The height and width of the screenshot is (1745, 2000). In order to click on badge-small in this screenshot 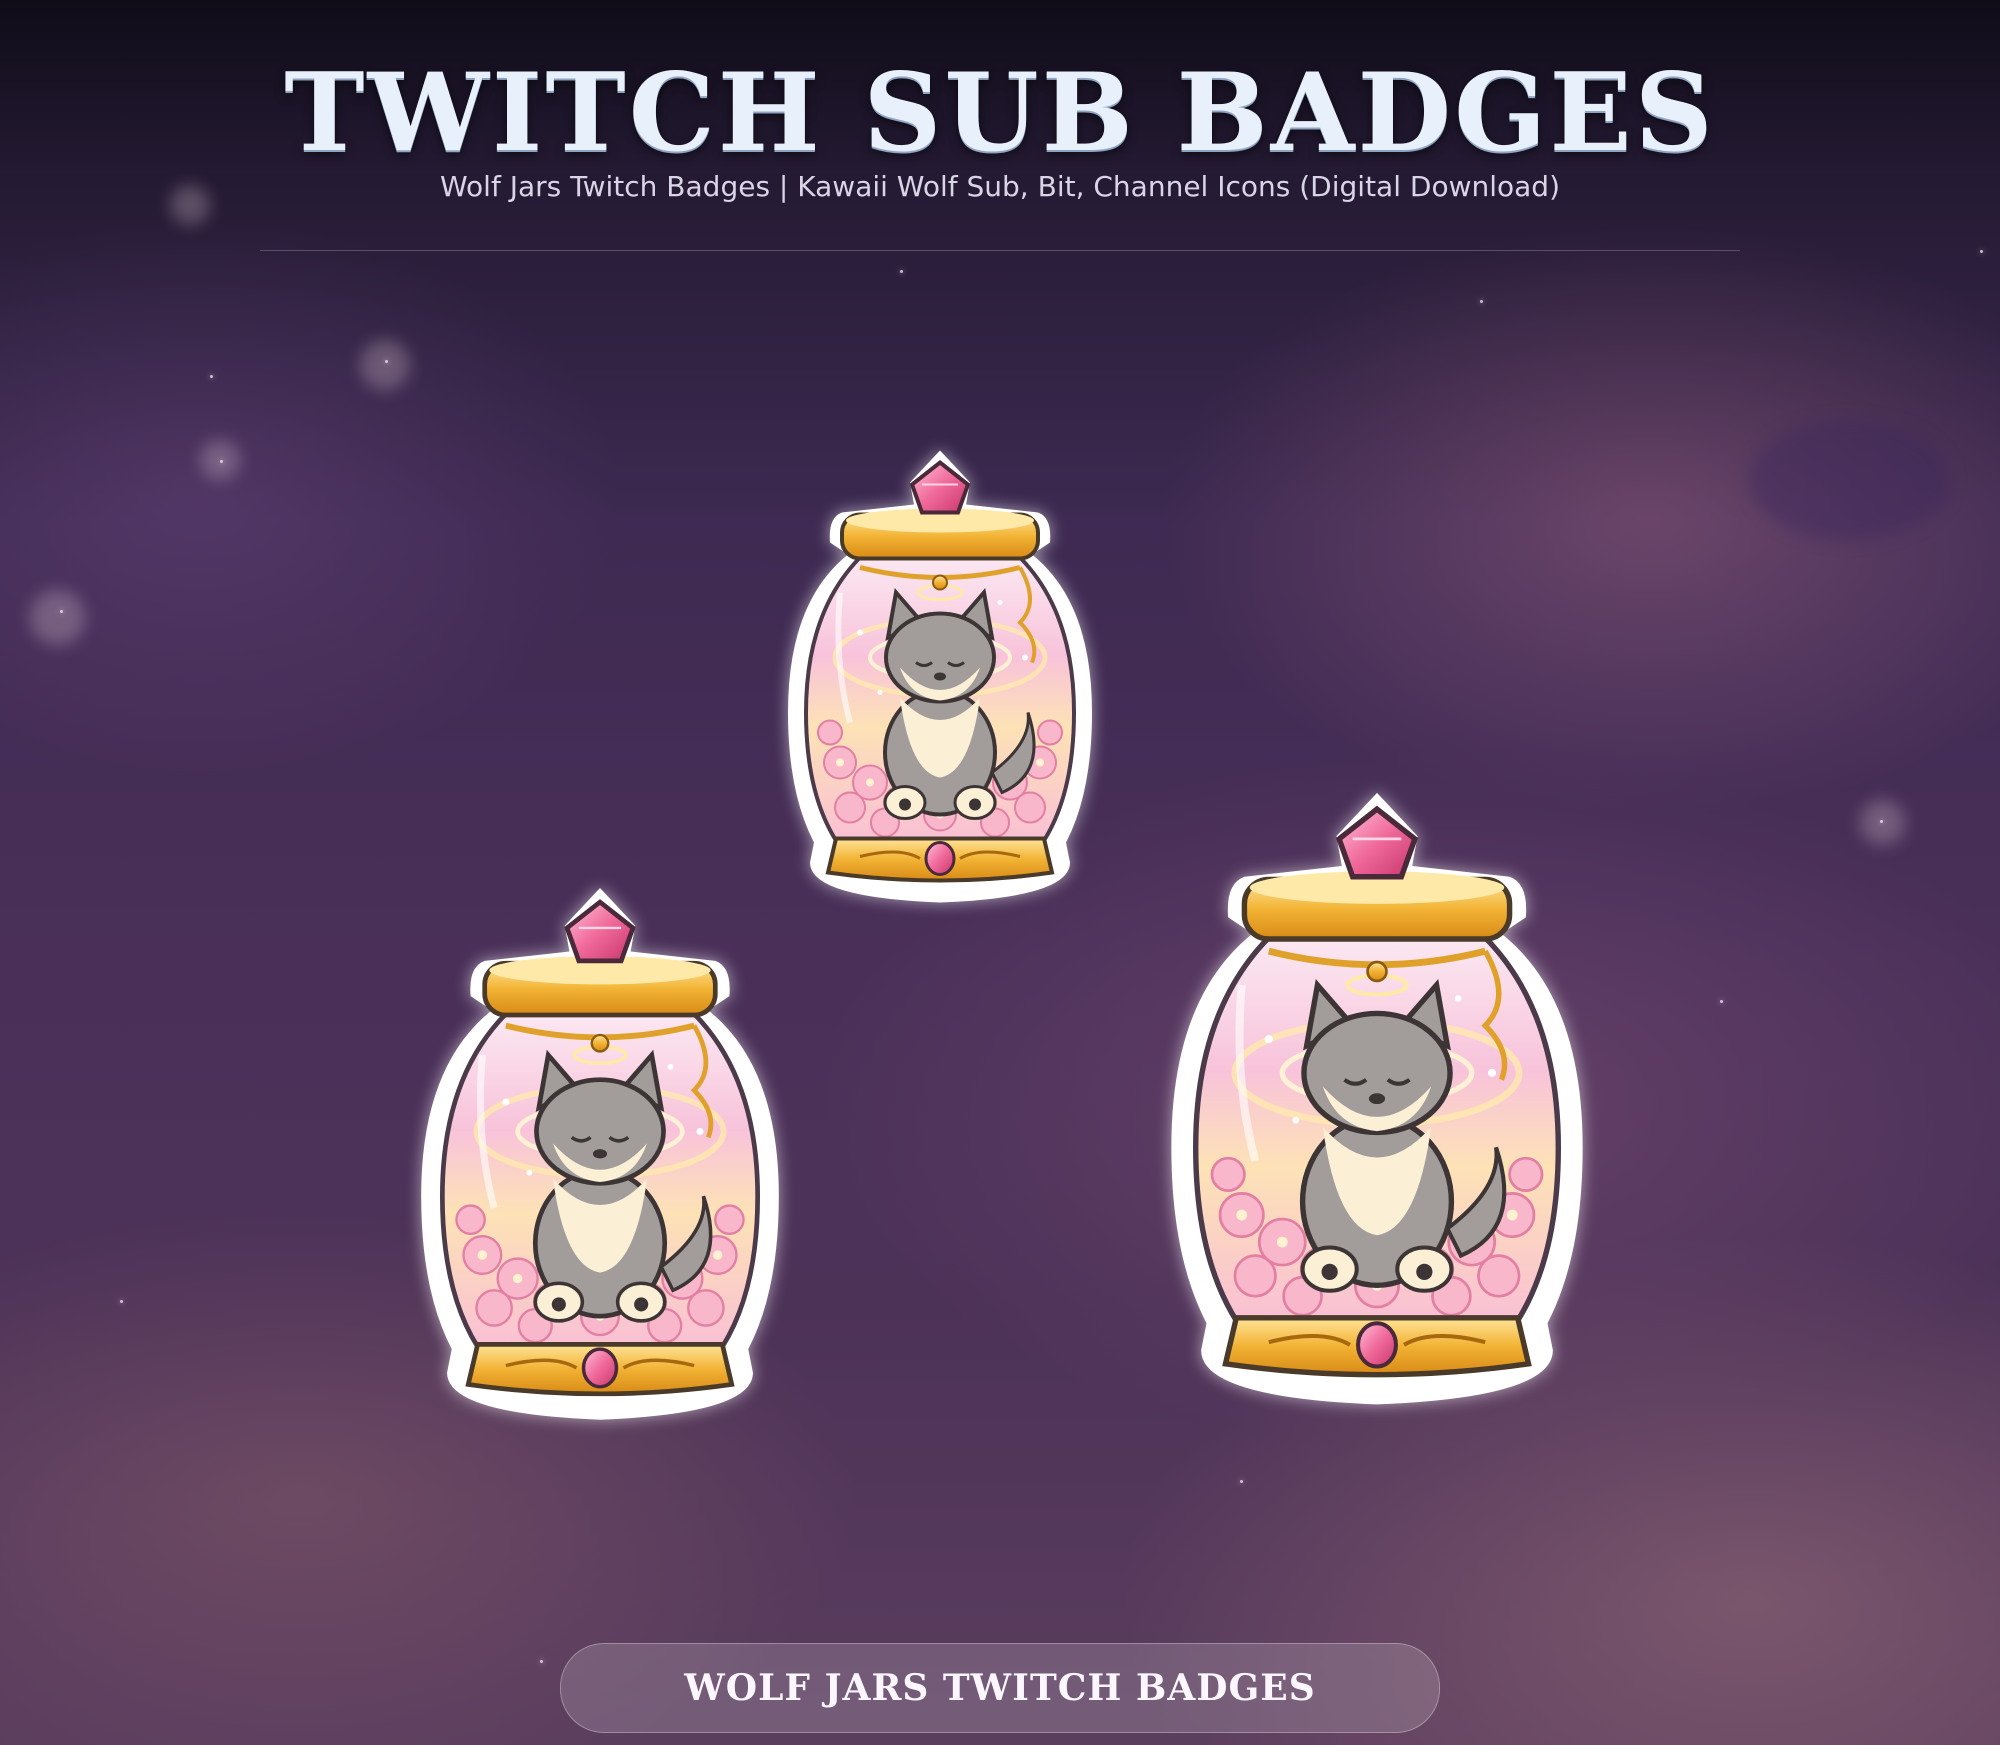, I will do `click(940, 677)`.